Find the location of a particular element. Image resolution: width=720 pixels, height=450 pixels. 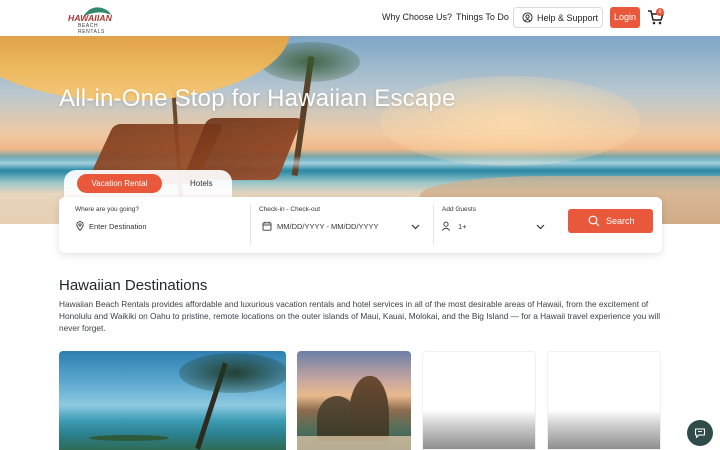

tab-vacation-rental: Vacation Rental is located at coordinates (119, 183).